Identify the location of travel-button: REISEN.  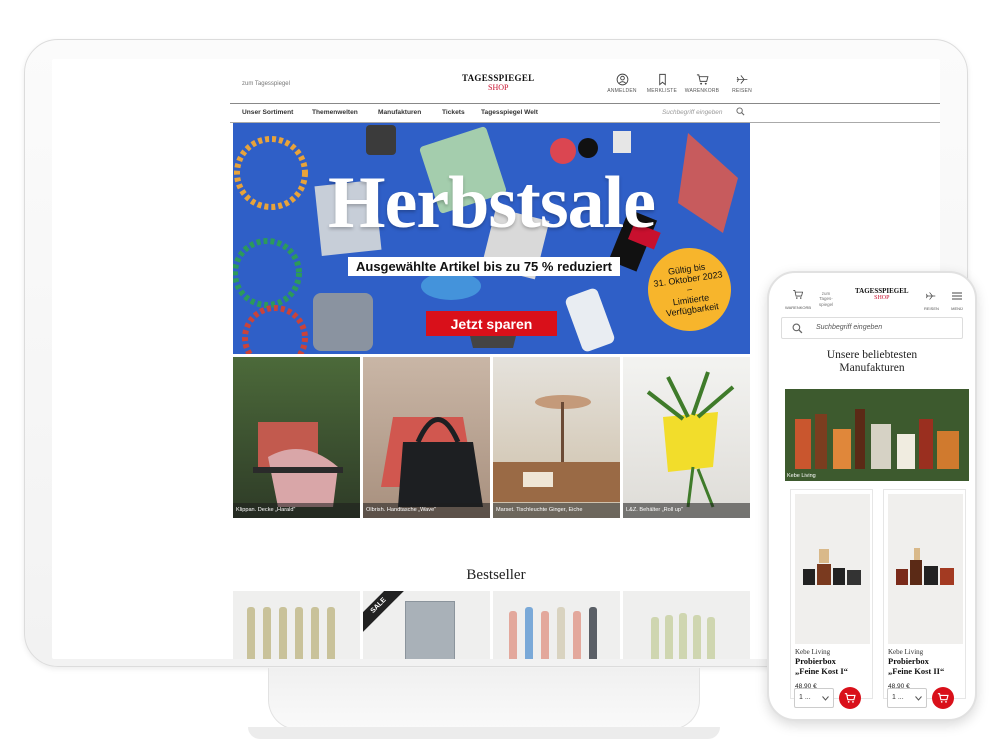
(742, 83).